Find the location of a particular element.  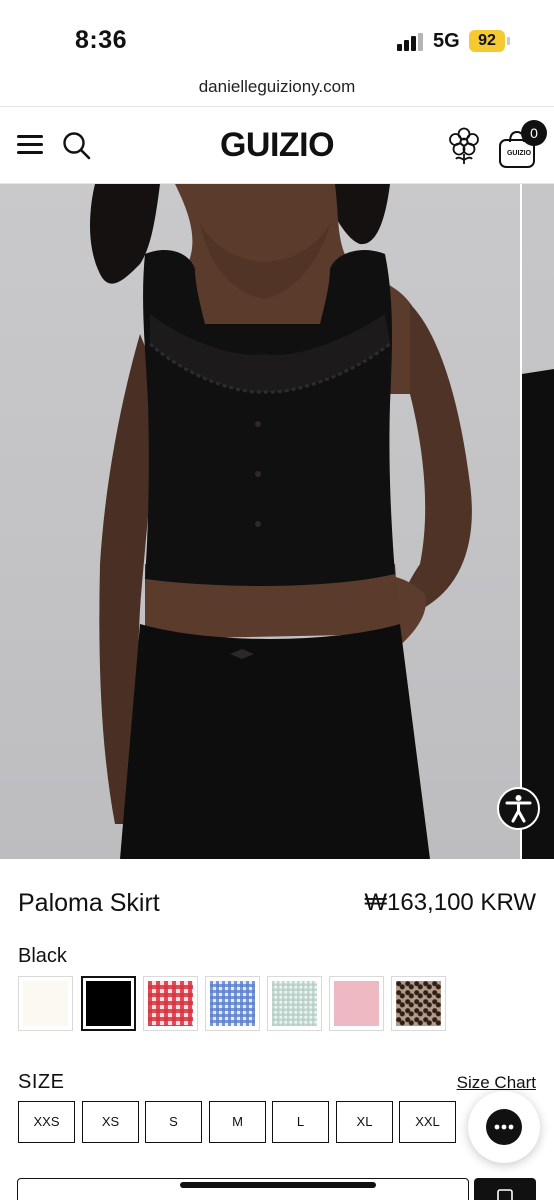

size-option-l: L is located at coordinates (300, 1122).